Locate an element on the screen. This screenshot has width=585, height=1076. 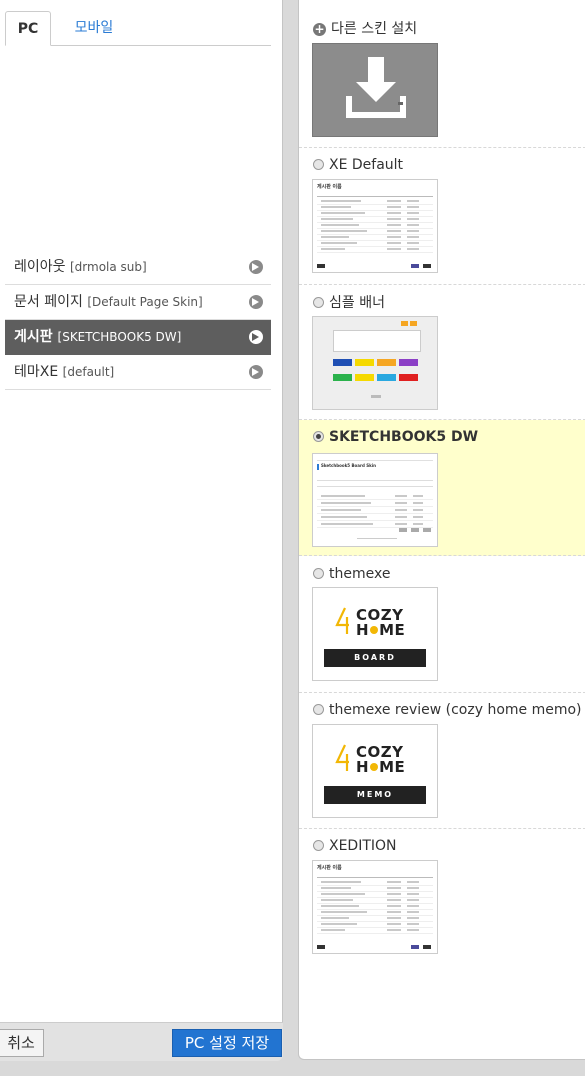
download-tray-dot is located at coordinates (400, 103).